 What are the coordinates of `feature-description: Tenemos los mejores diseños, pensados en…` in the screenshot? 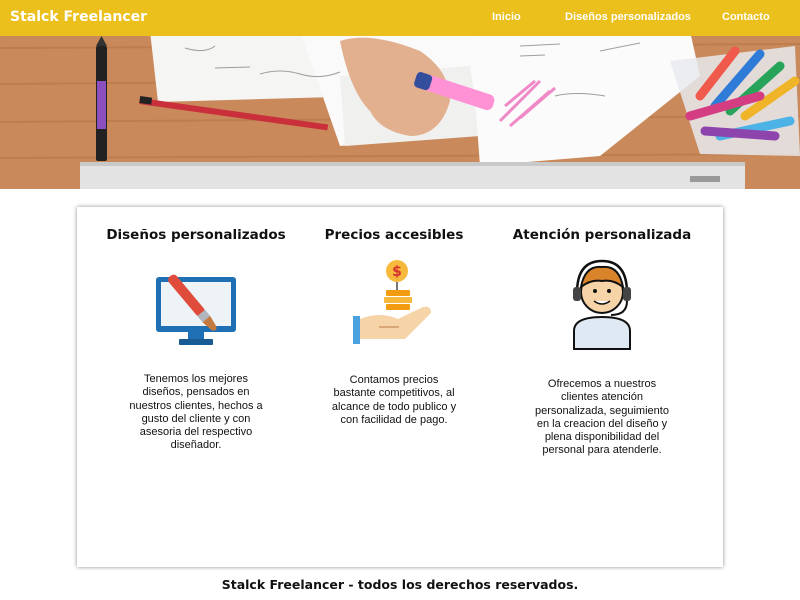 It's located at (196, 412).